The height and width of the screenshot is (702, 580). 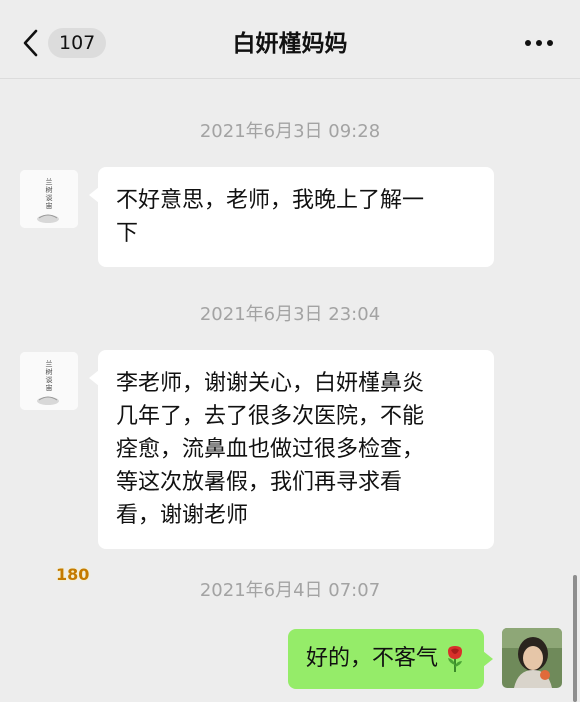 I want to click on chat-header: 107 白妍槿妈妈, so click(x=290, y=39).